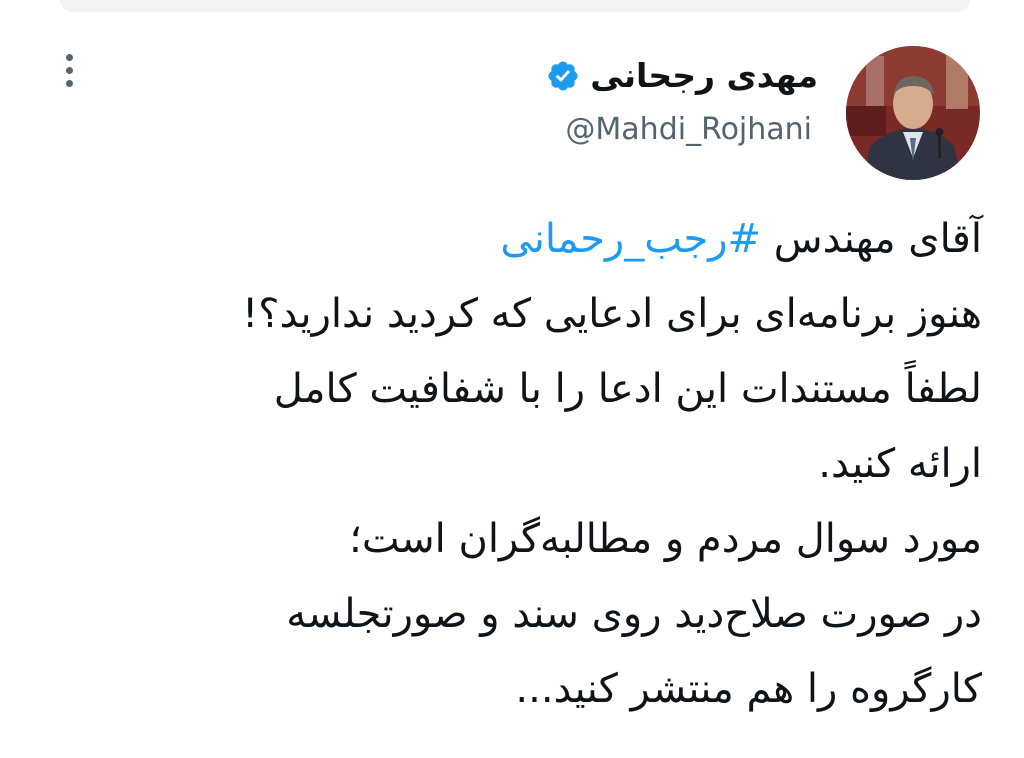  I want to click on previous-item-edge, so click(515, 6).